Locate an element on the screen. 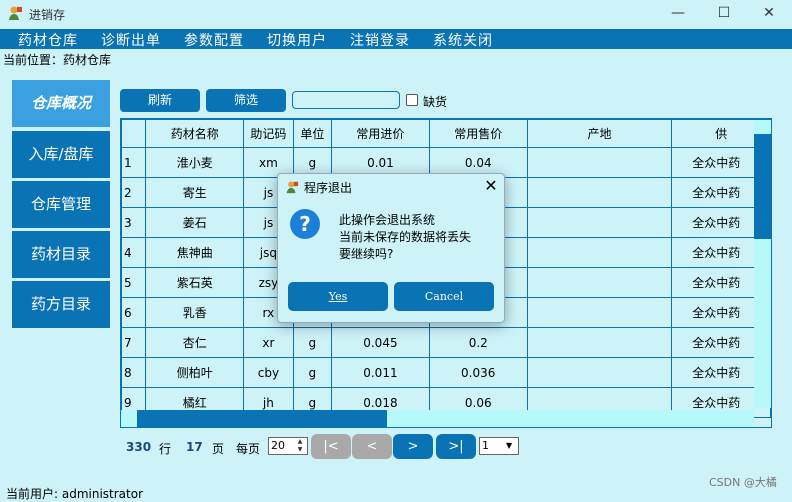 This screenshot has width=792, height=502. dialog-close-button: ✕ is located at coordinates (491, 186).